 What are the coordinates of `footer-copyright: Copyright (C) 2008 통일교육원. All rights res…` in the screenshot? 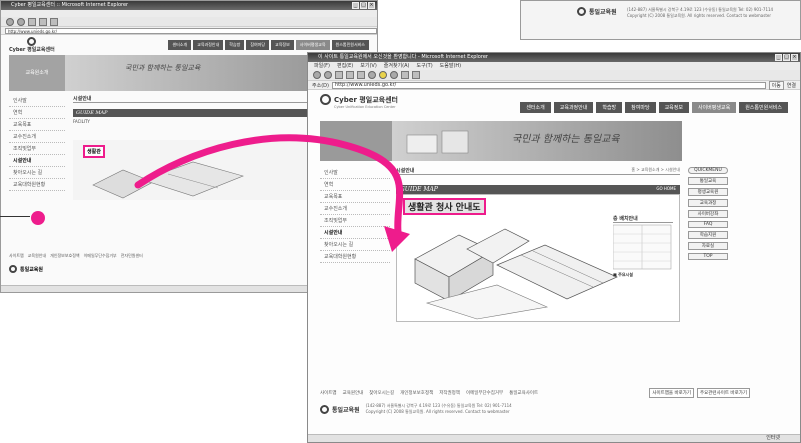 It's located at (437, 411).